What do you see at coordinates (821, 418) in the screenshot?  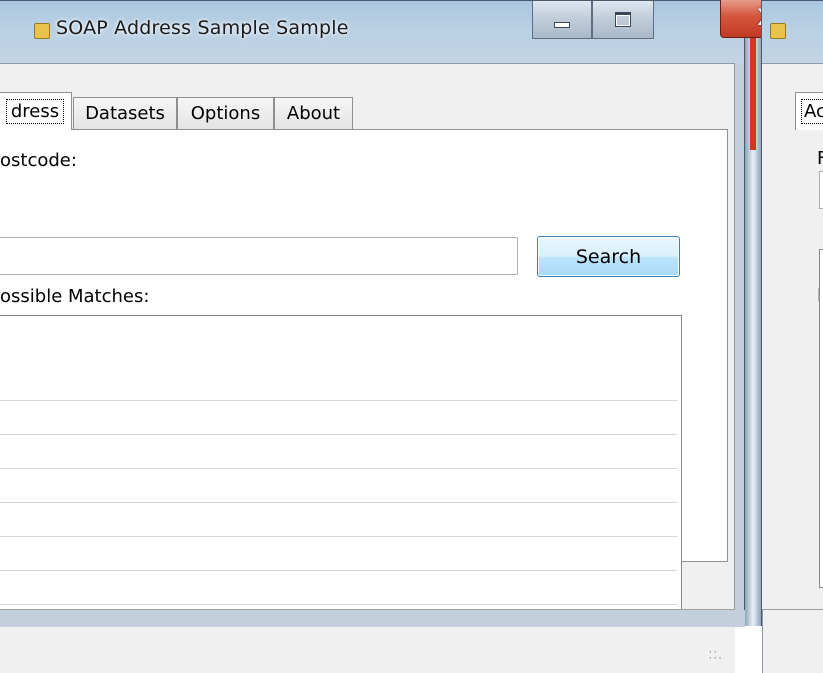 I see `second-matches-listbox` at bounding box center [821, 418].